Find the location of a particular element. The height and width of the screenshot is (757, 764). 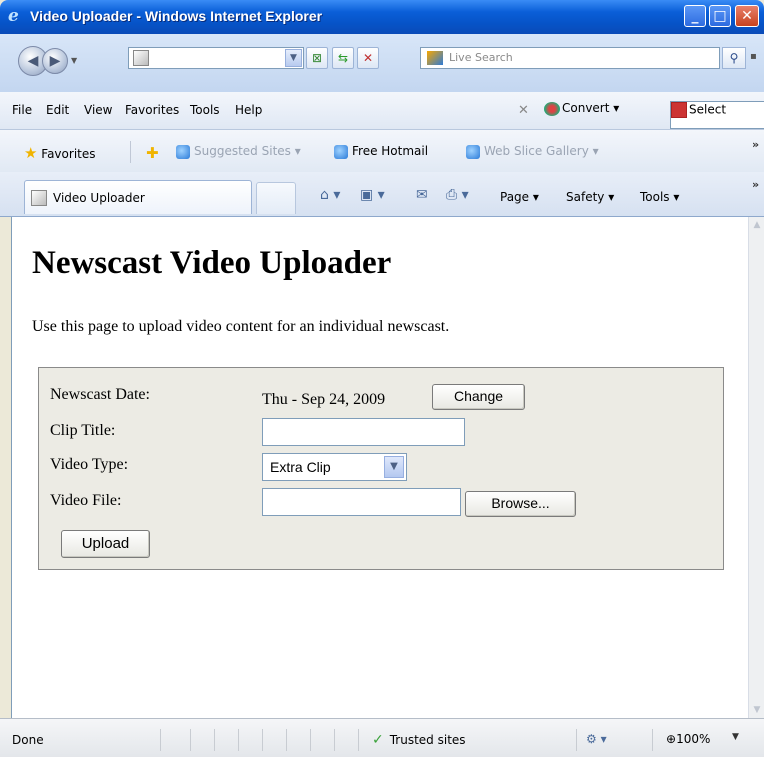

close-button: ✕ is located at coordinates (747, 16).